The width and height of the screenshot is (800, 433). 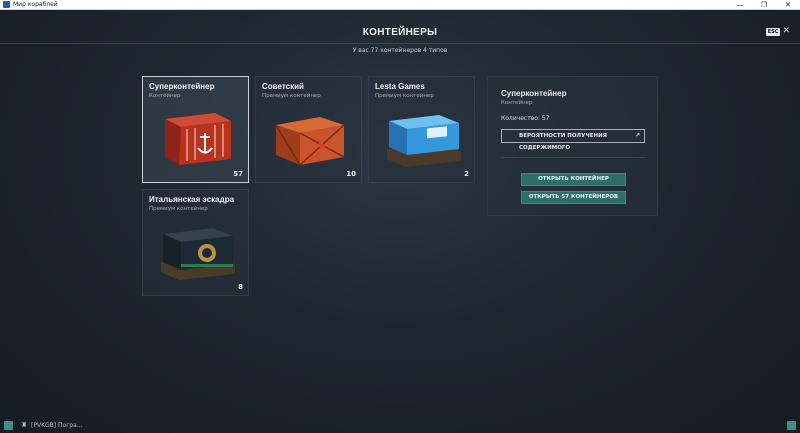 I want to click on detail-quantity: Количество: 57, so click(x=525, y=118).